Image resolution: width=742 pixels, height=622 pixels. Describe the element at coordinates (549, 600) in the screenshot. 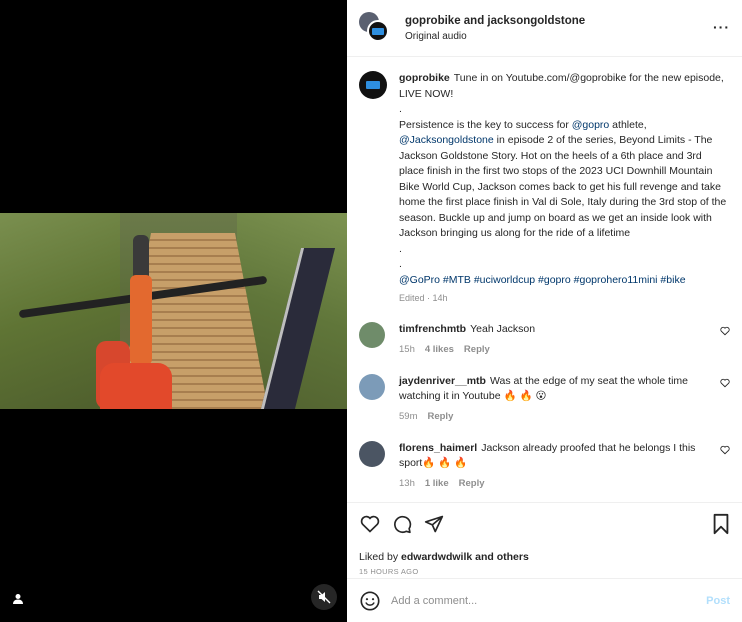

I see `comment-input` at that location.